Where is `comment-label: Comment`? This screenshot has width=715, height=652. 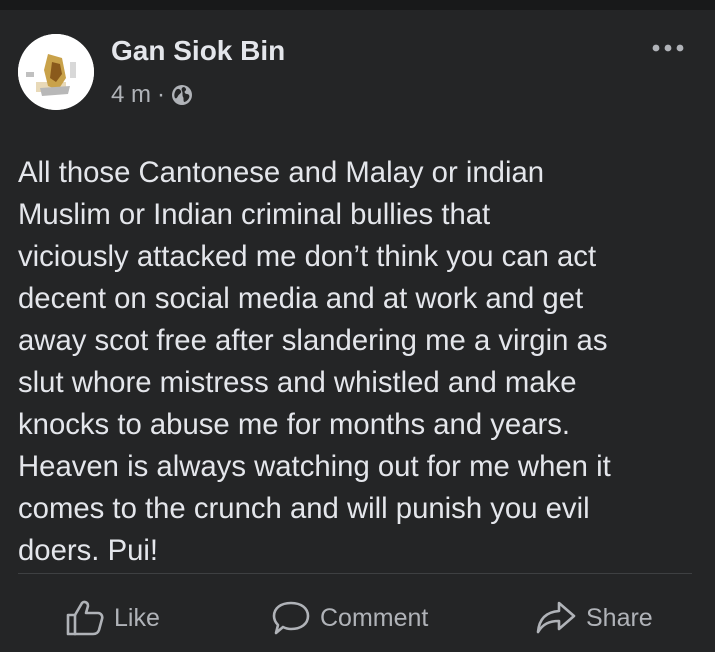 comment-label: Comment is located at coordinates (374, 617).